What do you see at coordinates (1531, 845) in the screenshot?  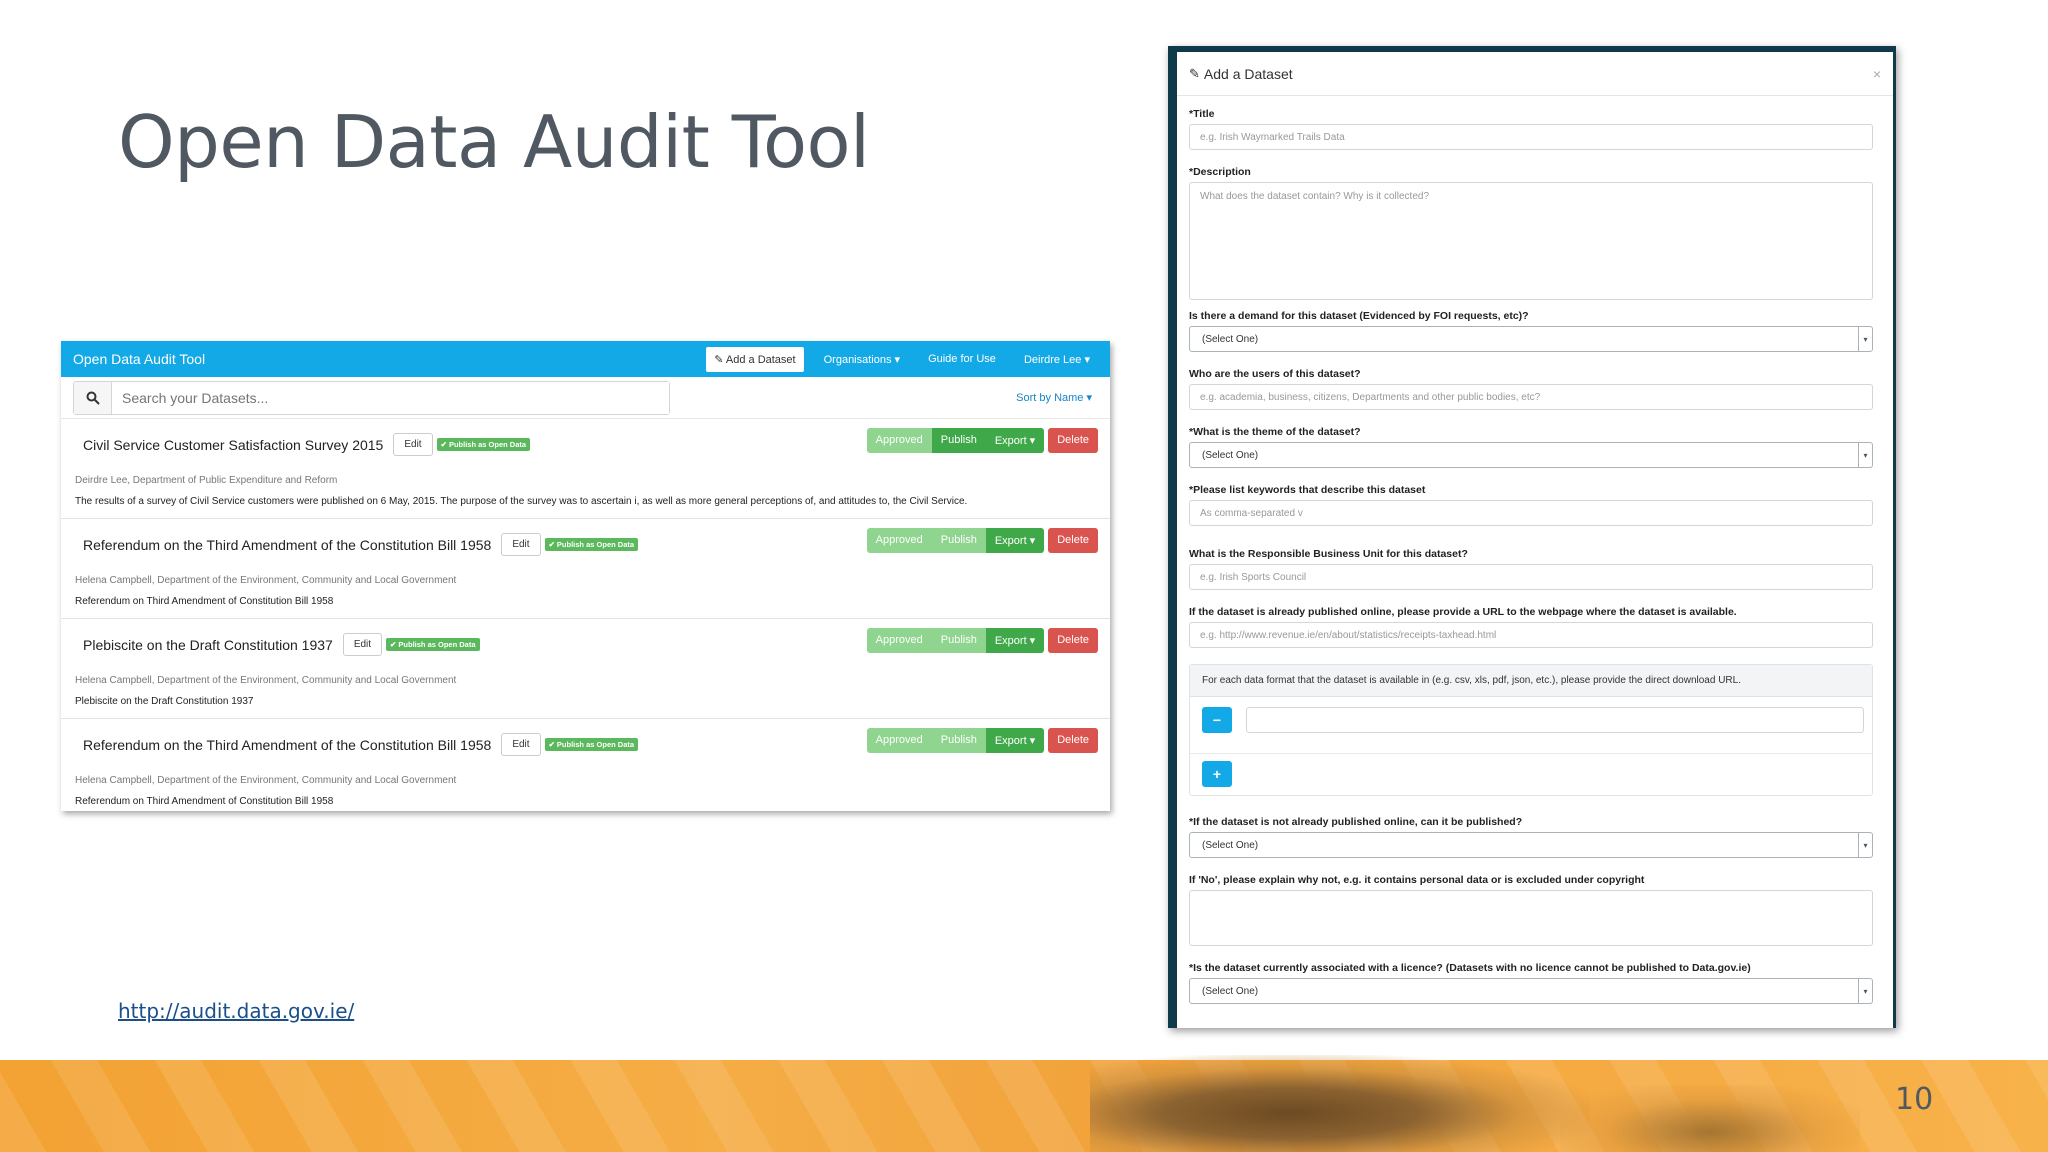 I see `can-publish-select: (Select One) ▾` at bounding box center [1531, 845].